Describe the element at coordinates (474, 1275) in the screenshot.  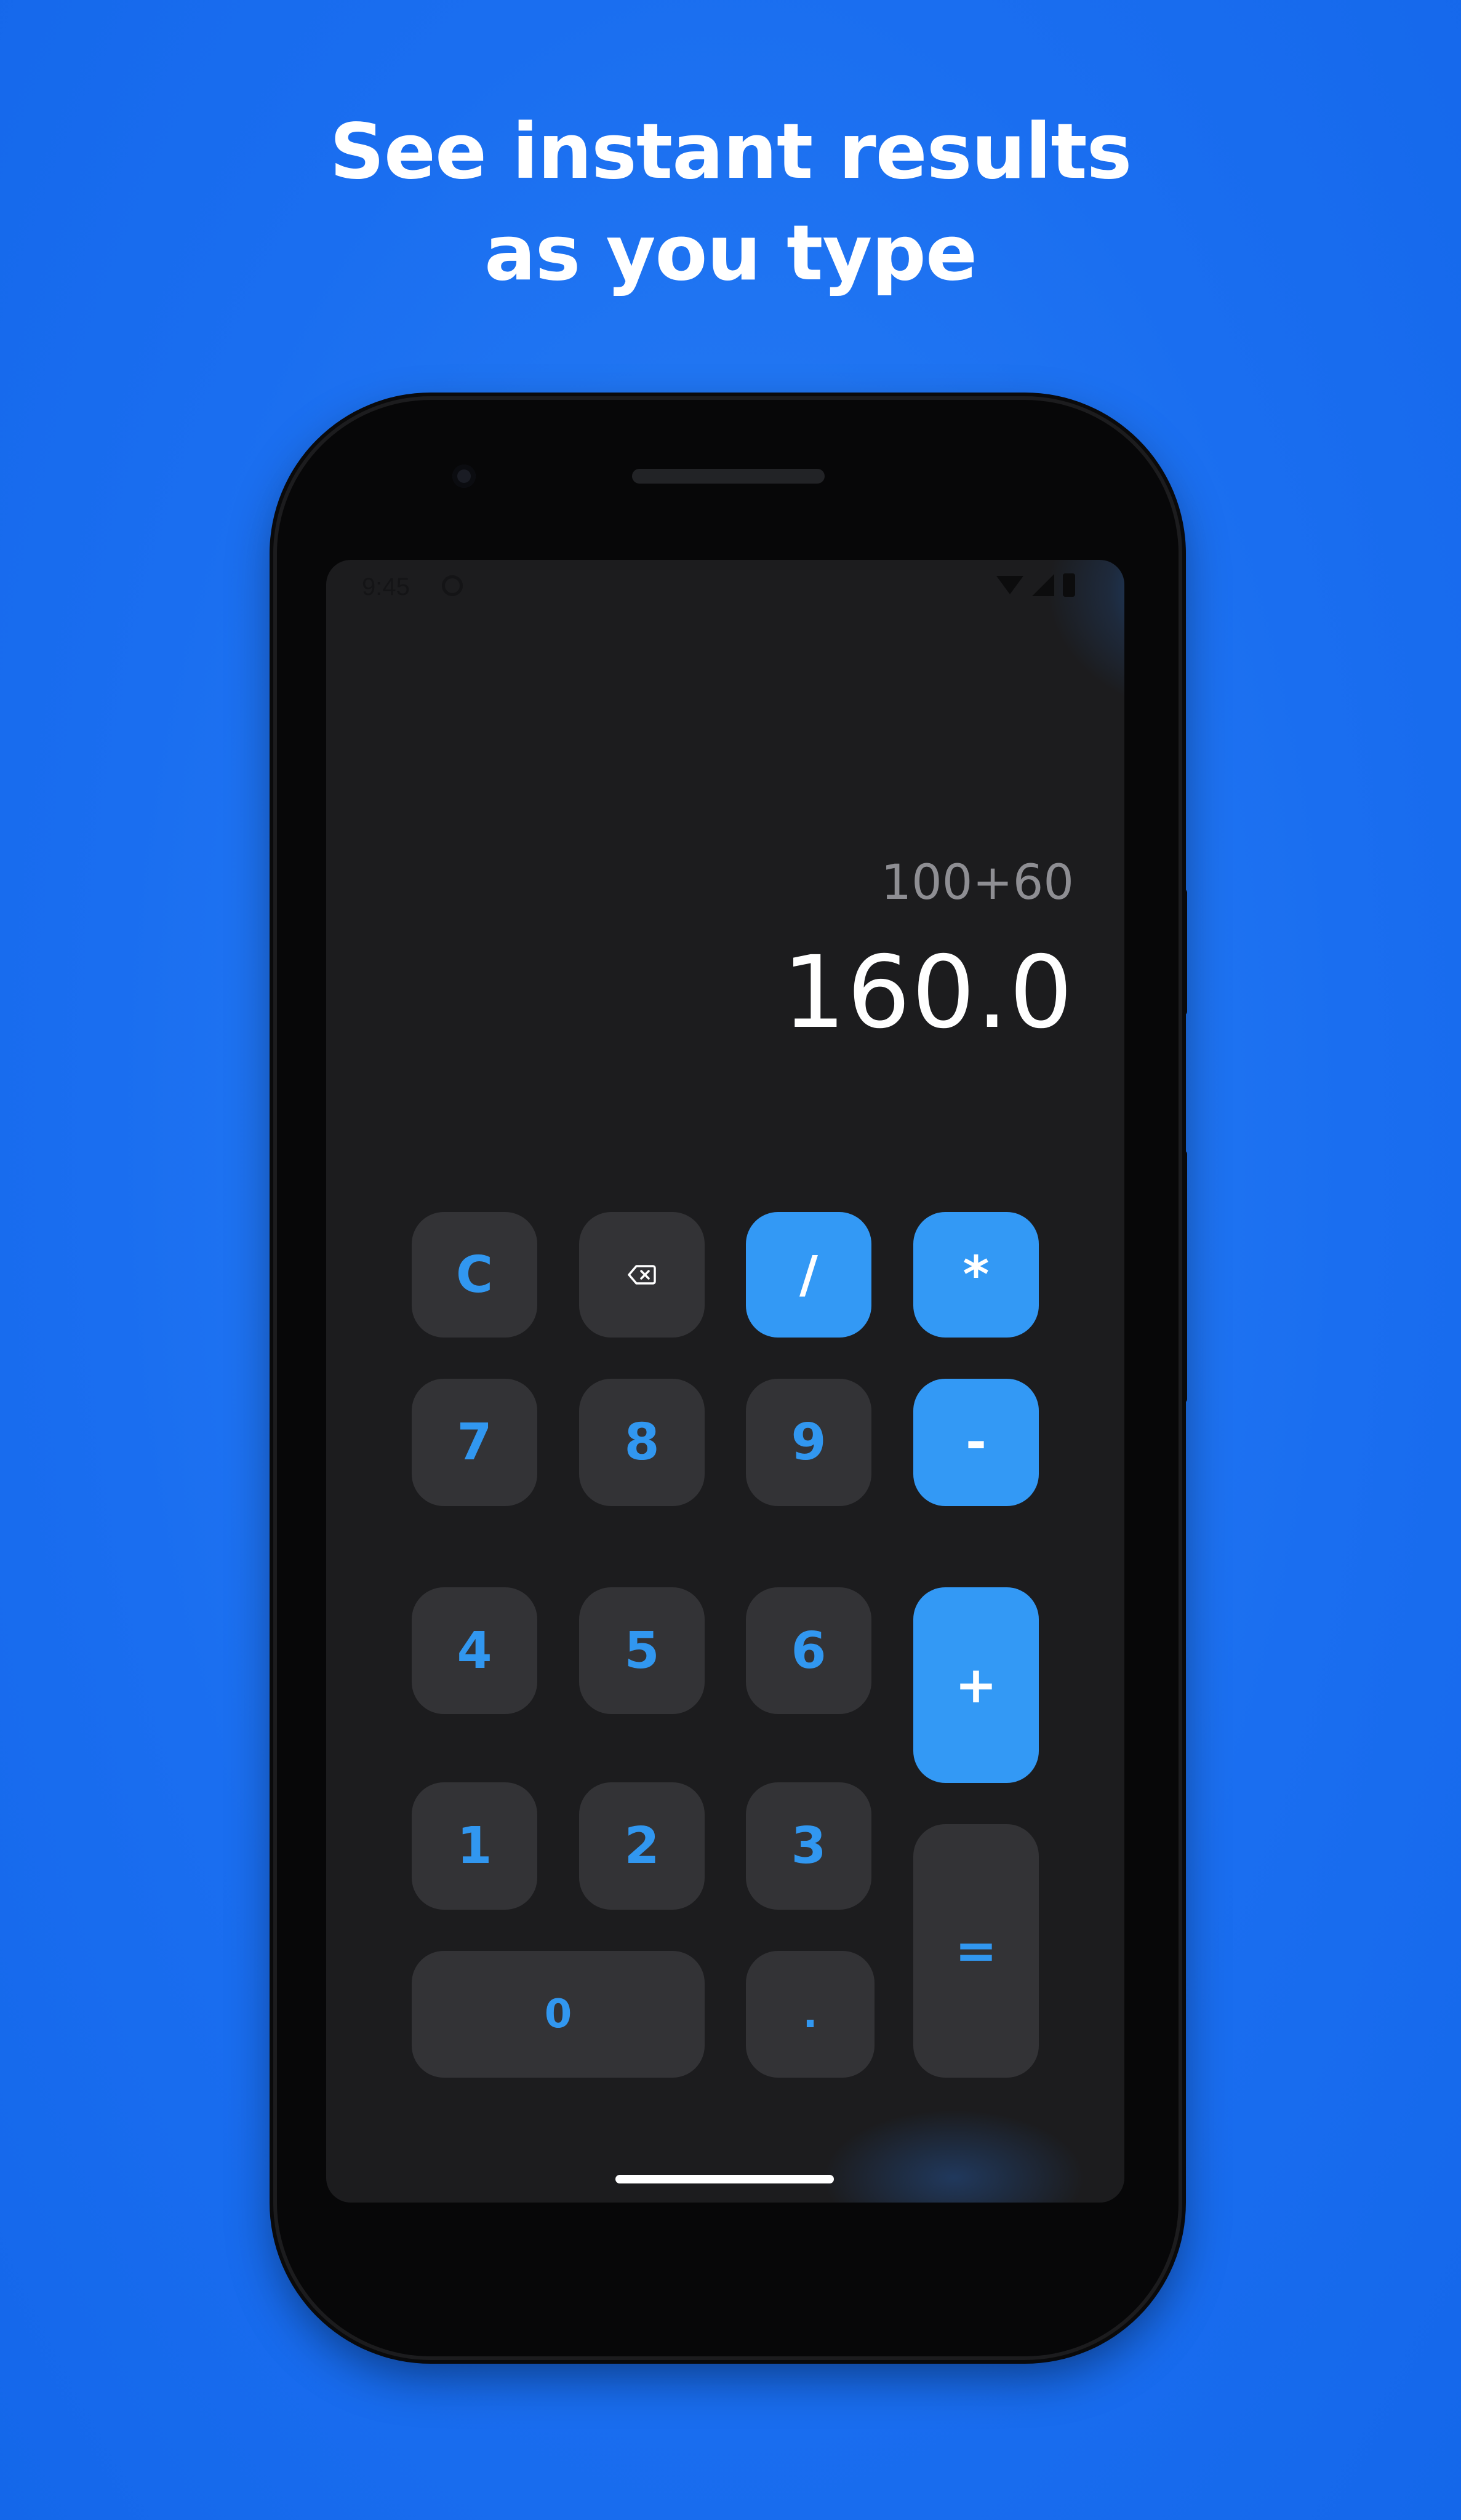
I see `clear-button: C` at that location.